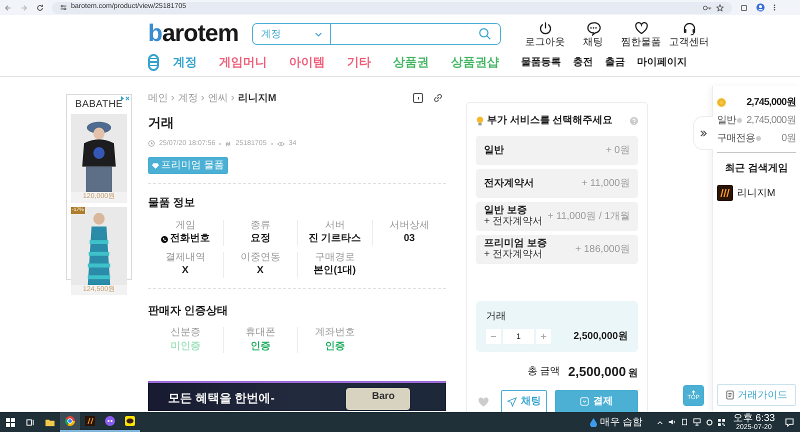  I want to click on recent-games-heading: 최근 검색게임, so click(756, 169).